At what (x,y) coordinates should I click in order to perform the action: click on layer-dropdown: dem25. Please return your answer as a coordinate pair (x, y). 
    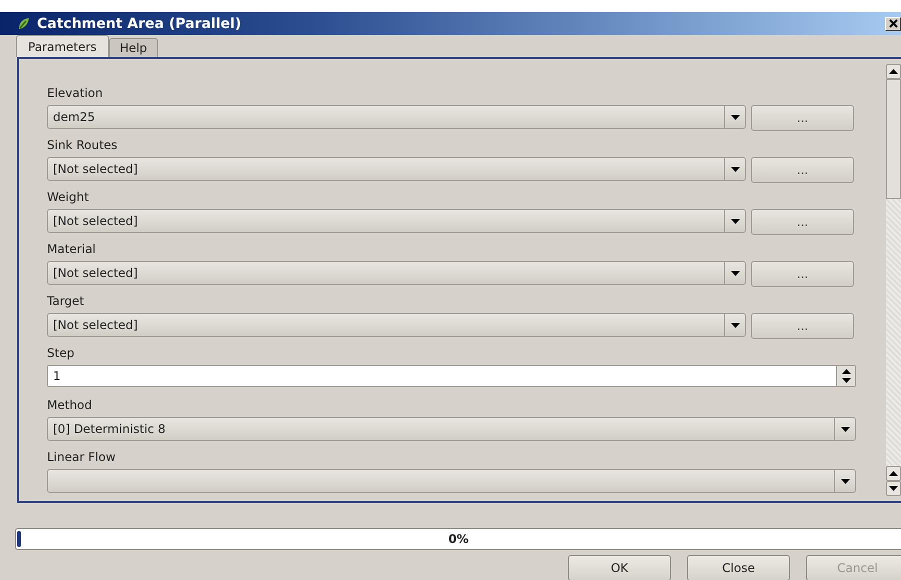
    Looking at the image, I should click on (396, 117).